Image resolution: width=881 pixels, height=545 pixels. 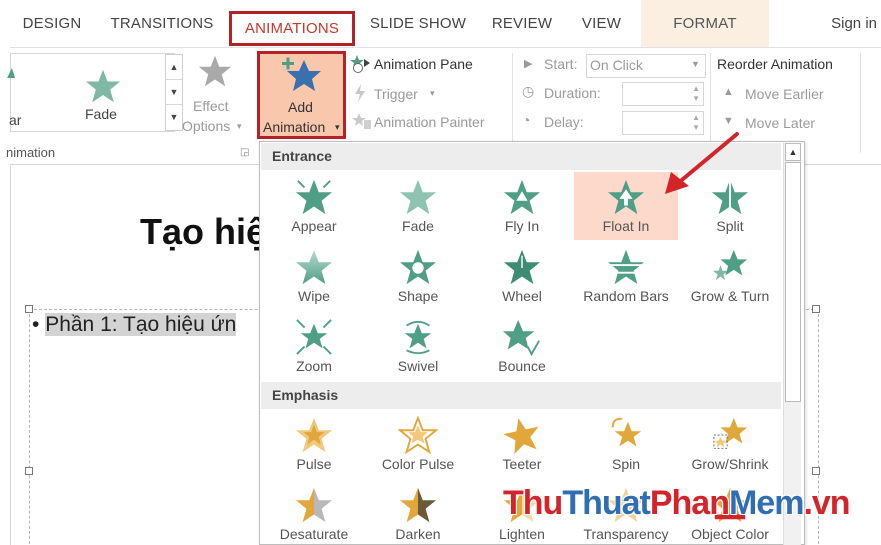 What do you see at coordinates (162, 23) in the screenshot?
I see `tab-transitions: TRANSITIONS` at bounding box center [162, 23].